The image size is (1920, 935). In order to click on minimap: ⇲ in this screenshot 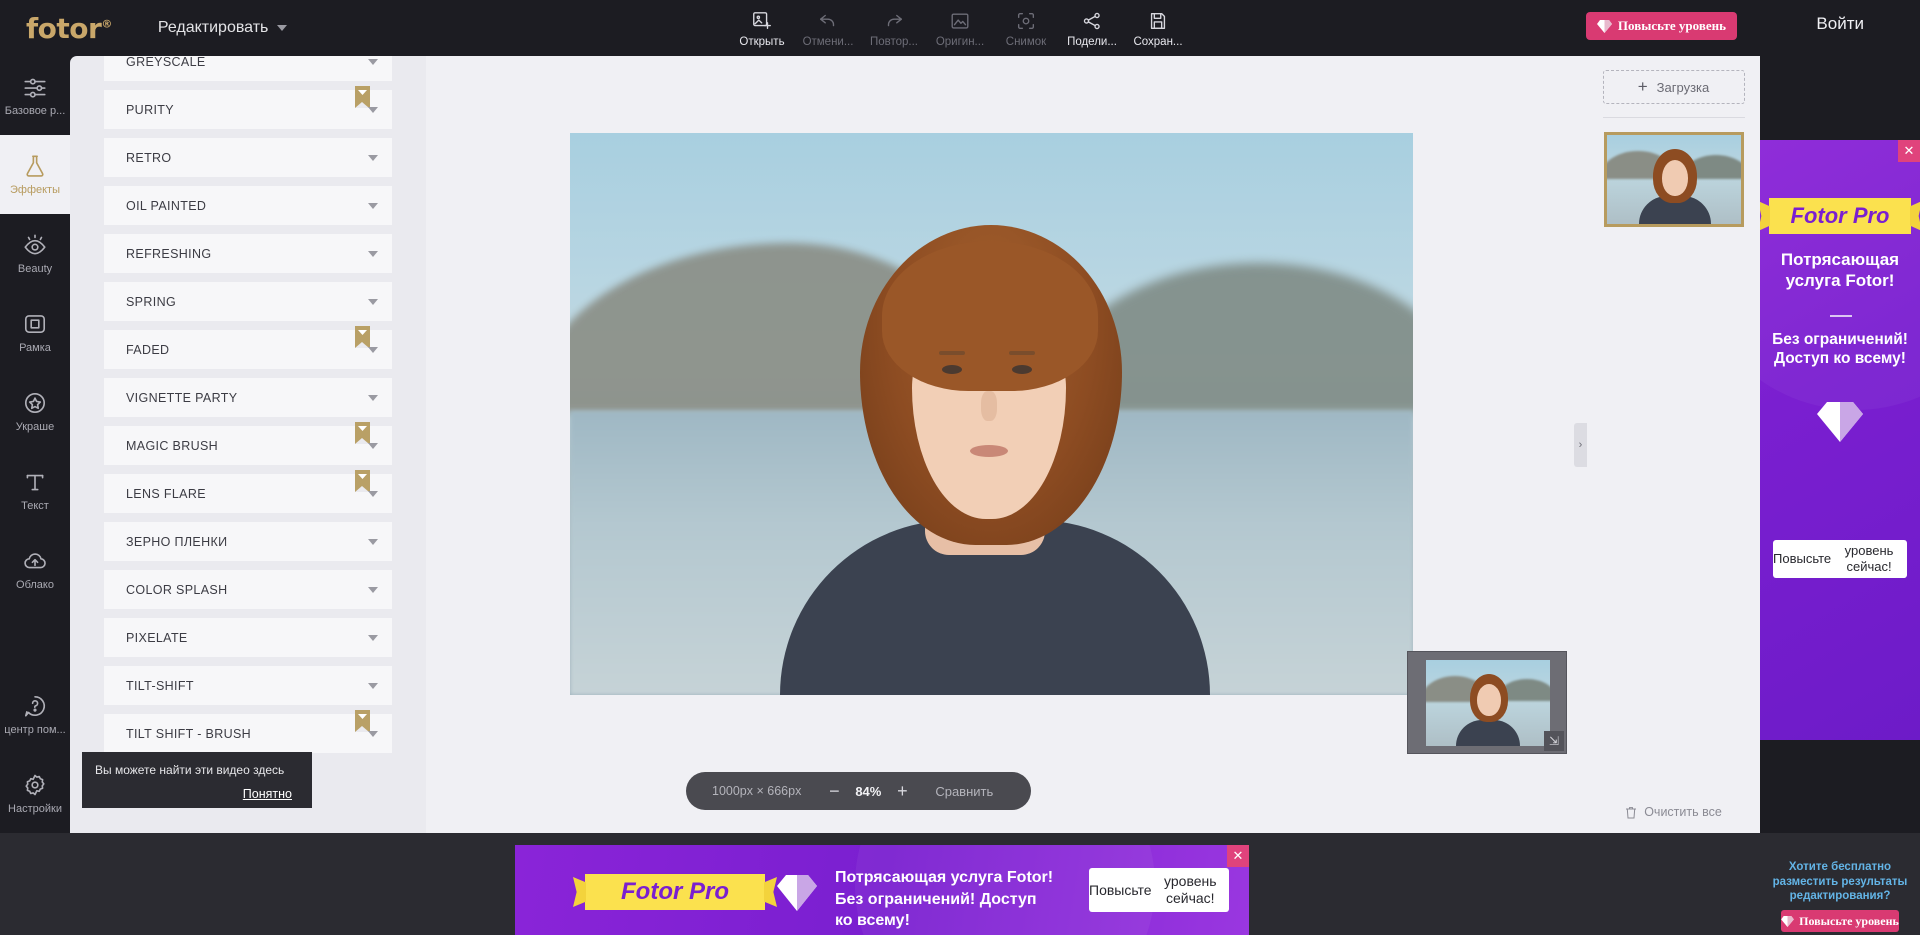, I will do `click(1487, 702)`.